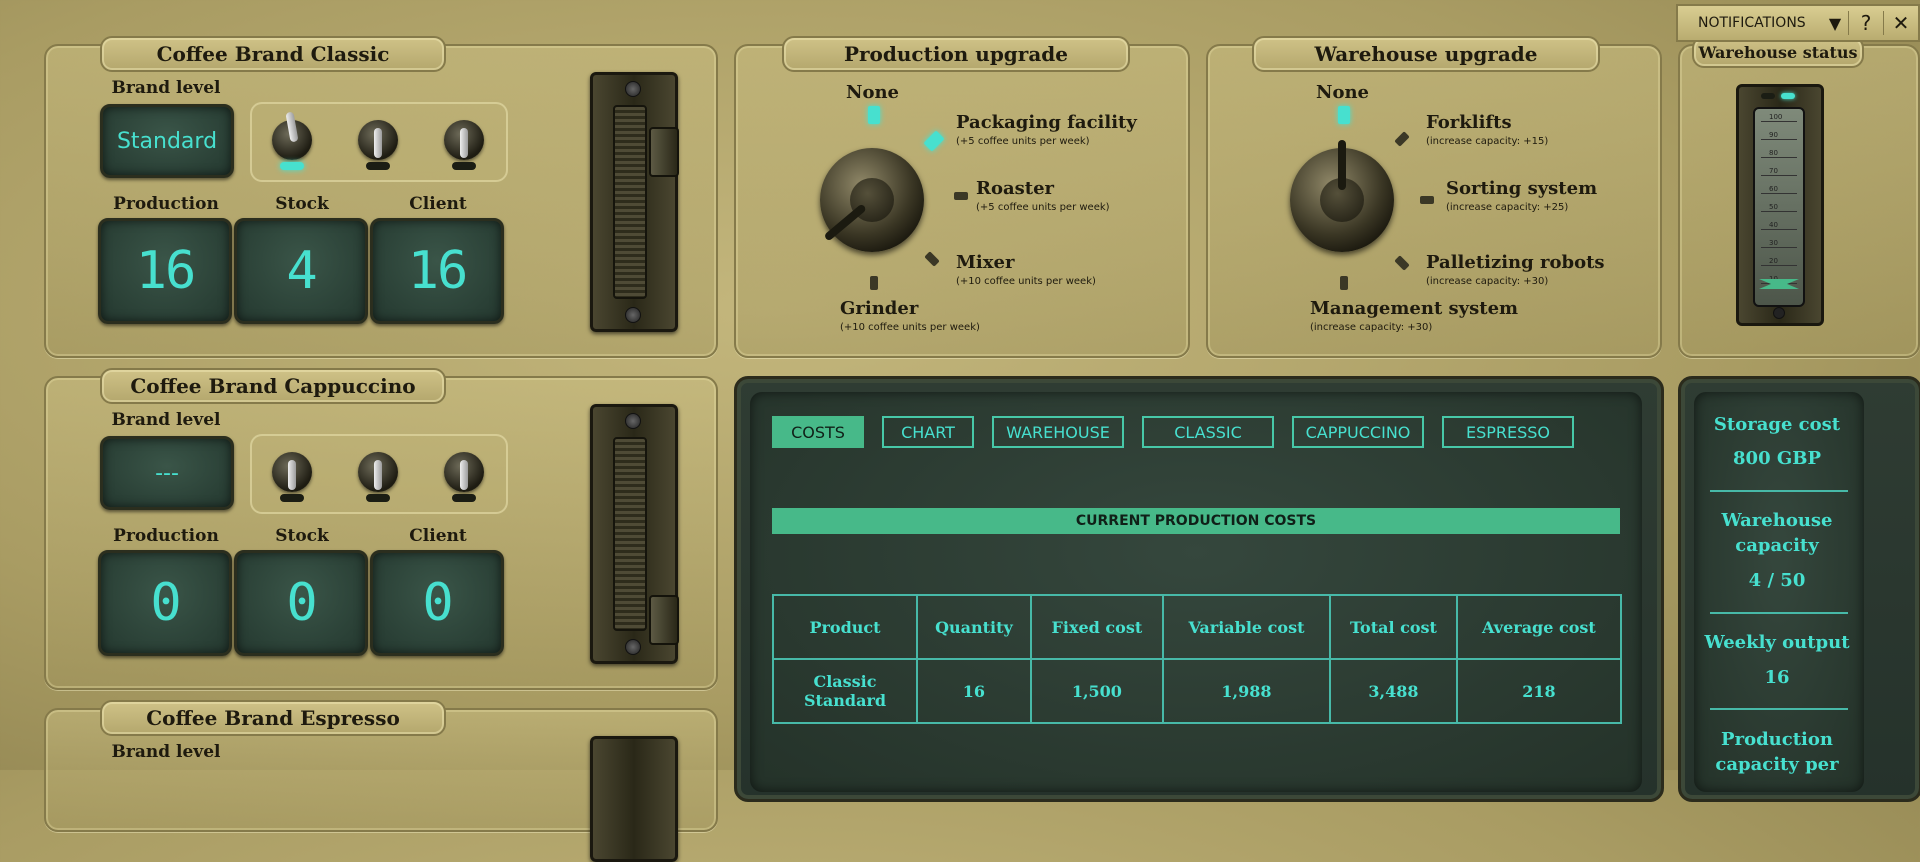 The image size is (1920, 862). Describe the element at coordinates (956, 54) in the screenshot. I see `production-upgrade-title: Production upgrade` at that location.